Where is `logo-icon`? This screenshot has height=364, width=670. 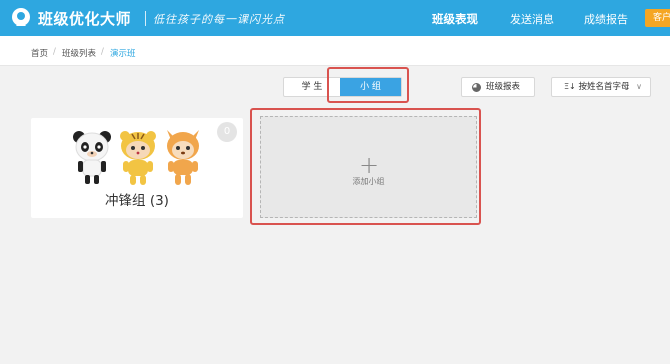
logo-icon is located at coordinates (21, 17).